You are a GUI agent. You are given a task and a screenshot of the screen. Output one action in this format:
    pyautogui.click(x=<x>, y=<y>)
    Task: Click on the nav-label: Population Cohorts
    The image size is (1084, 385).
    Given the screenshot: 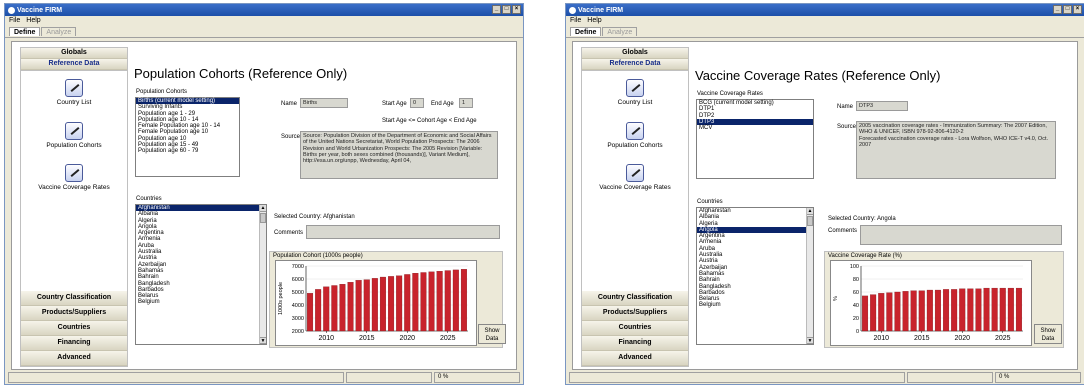 What is the action you would take?
    pyautogui.click(x=74, y=145)
    